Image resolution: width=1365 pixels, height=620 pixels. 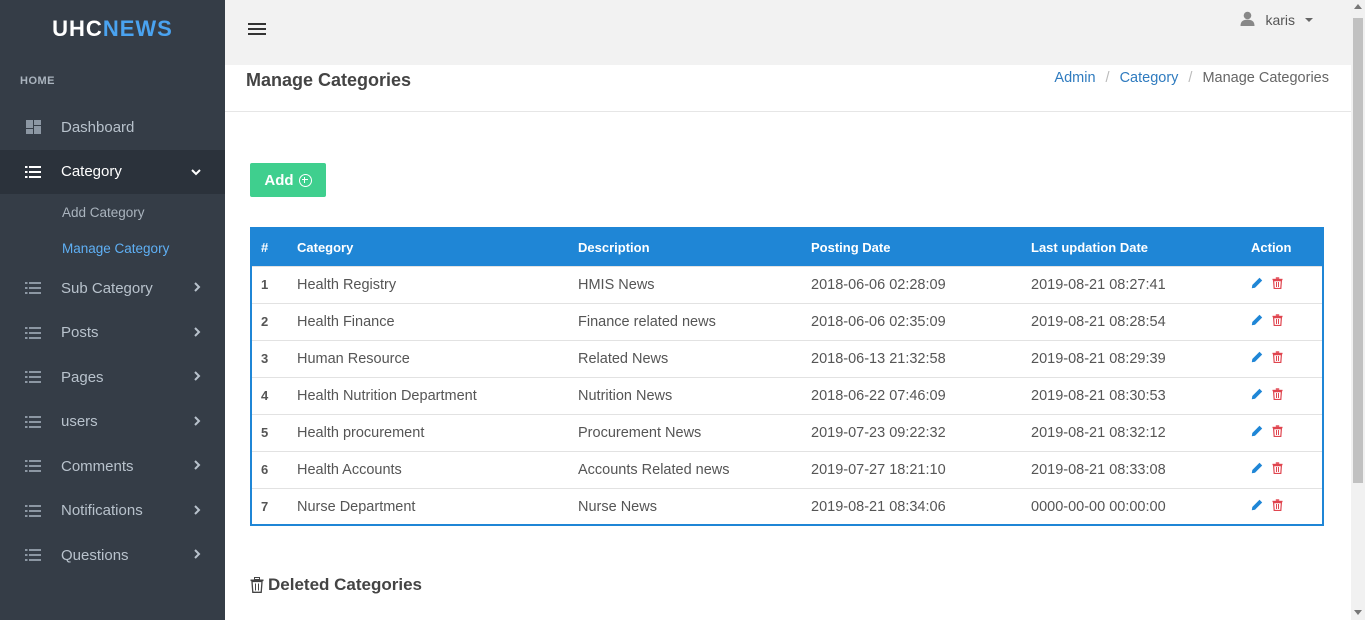 What do you see at coordinates (349, 469) in the screenshot?
I see `cell-category: Health Accounts` at bounding box center [349, 469].